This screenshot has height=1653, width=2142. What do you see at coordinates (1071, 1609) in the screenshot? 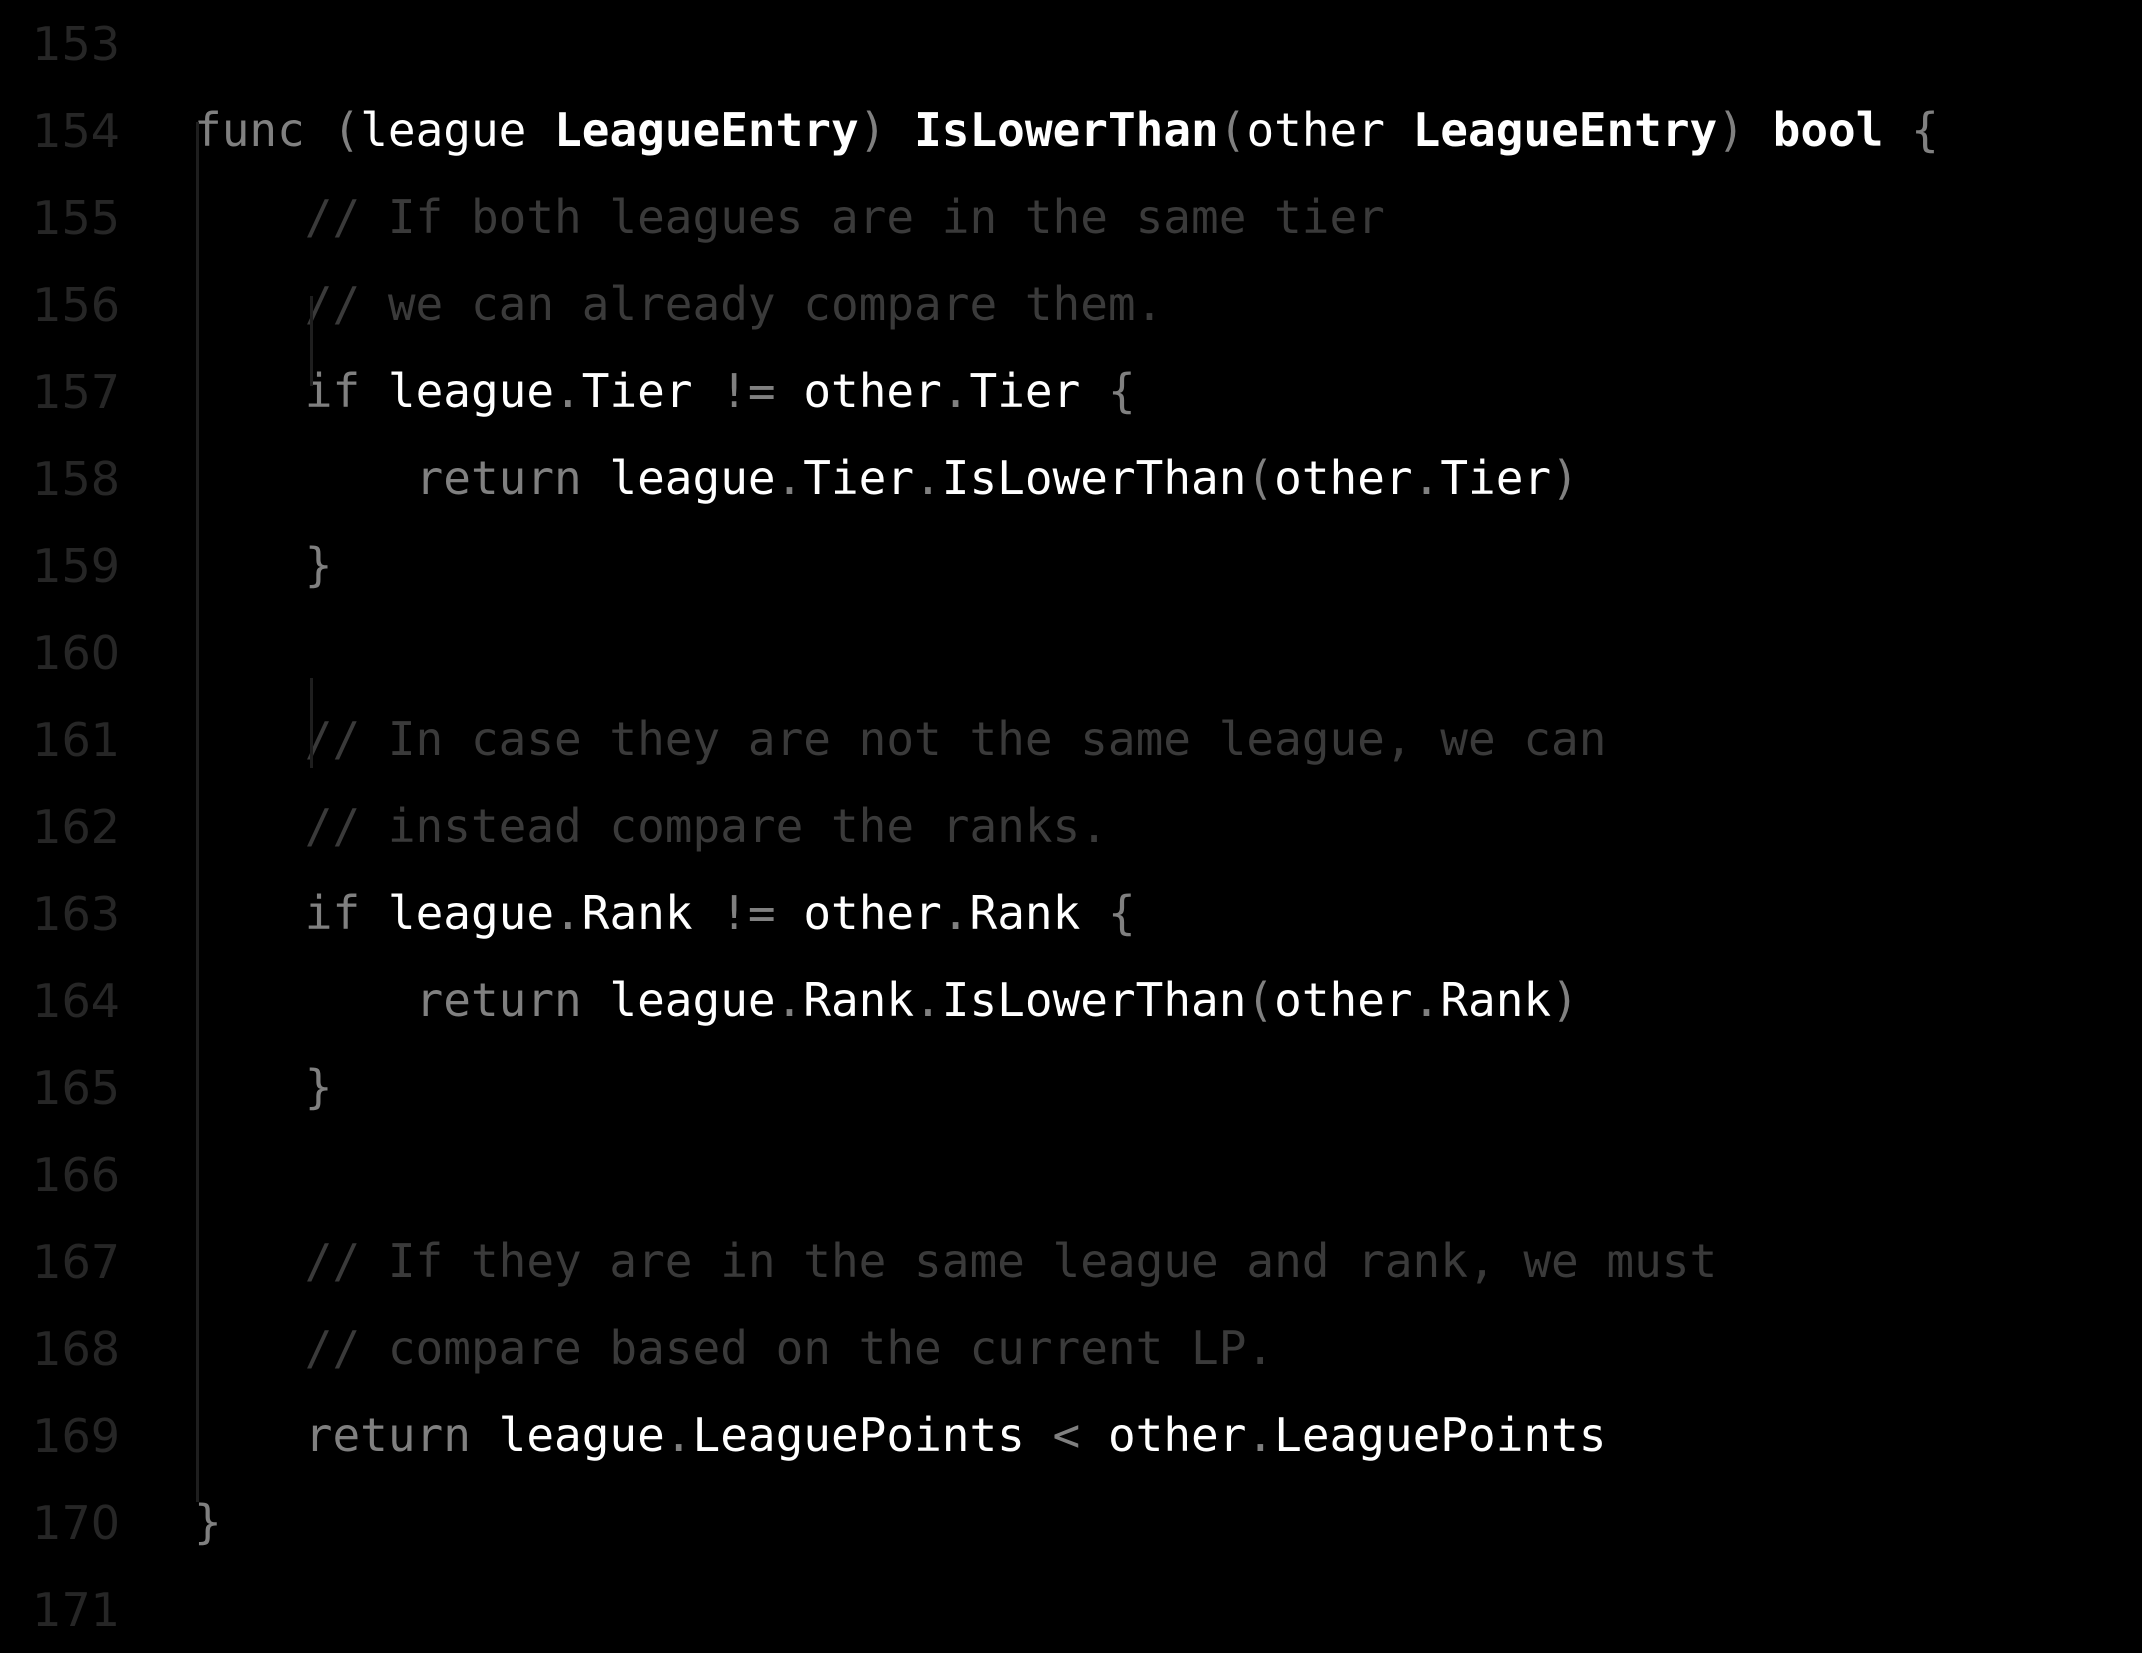
I see `code-line: 171` at bounding box center [1071, 1609].